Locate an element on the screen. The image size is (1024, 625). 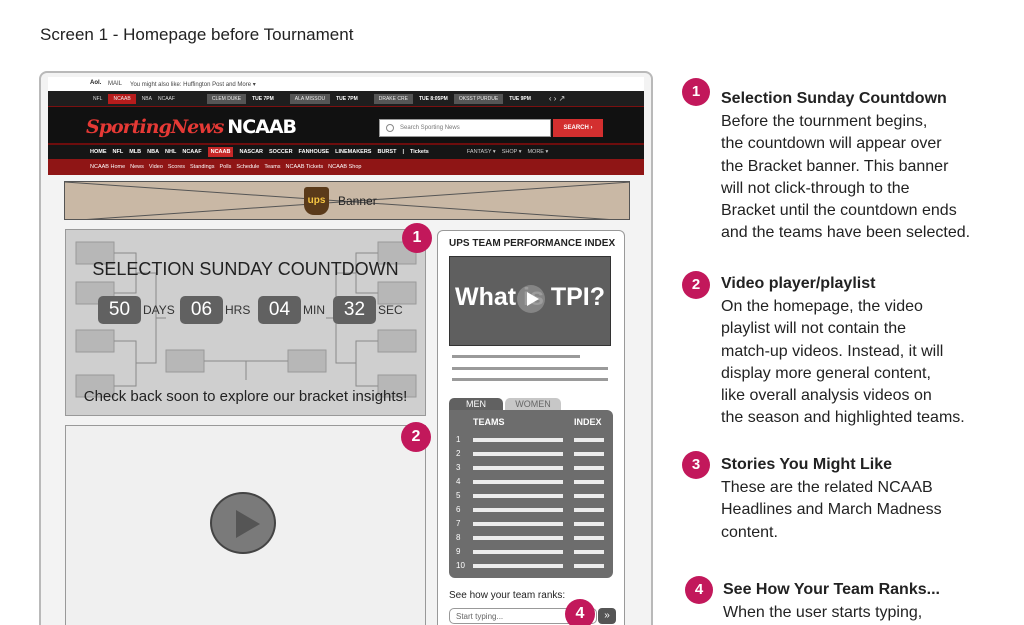
tpi-video: What is TPI? is located at coordinates (530, 301).